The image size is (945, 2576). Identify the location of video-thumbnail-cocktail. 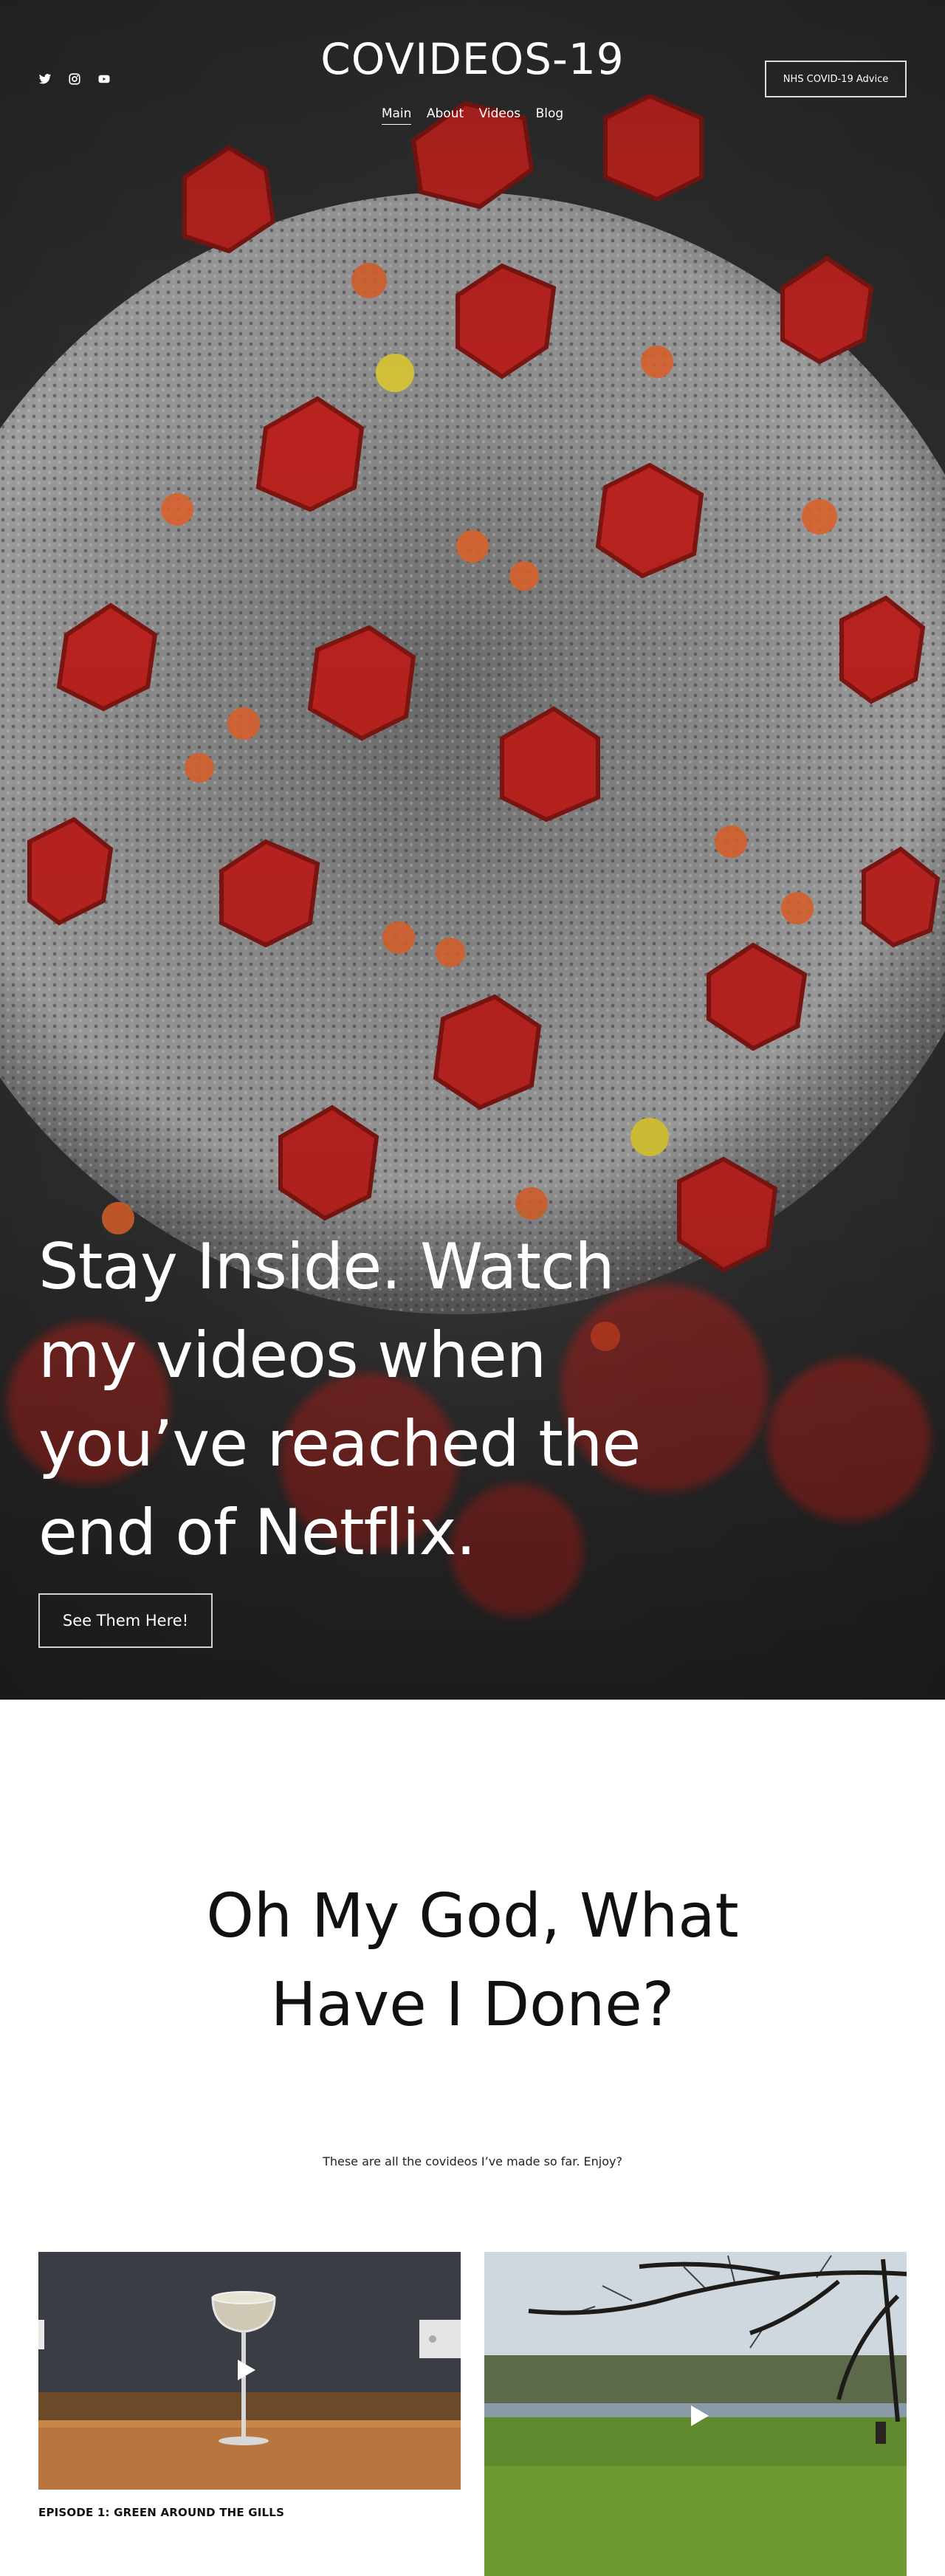
(249, 2371).